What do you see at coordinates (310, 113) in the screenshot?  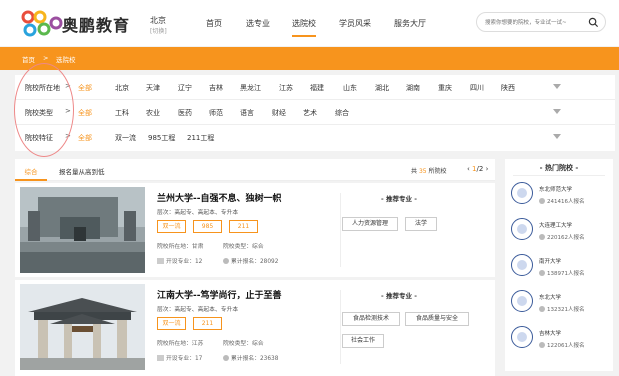 I see `filter-option: 艺术` at bounding box center [310, 113].